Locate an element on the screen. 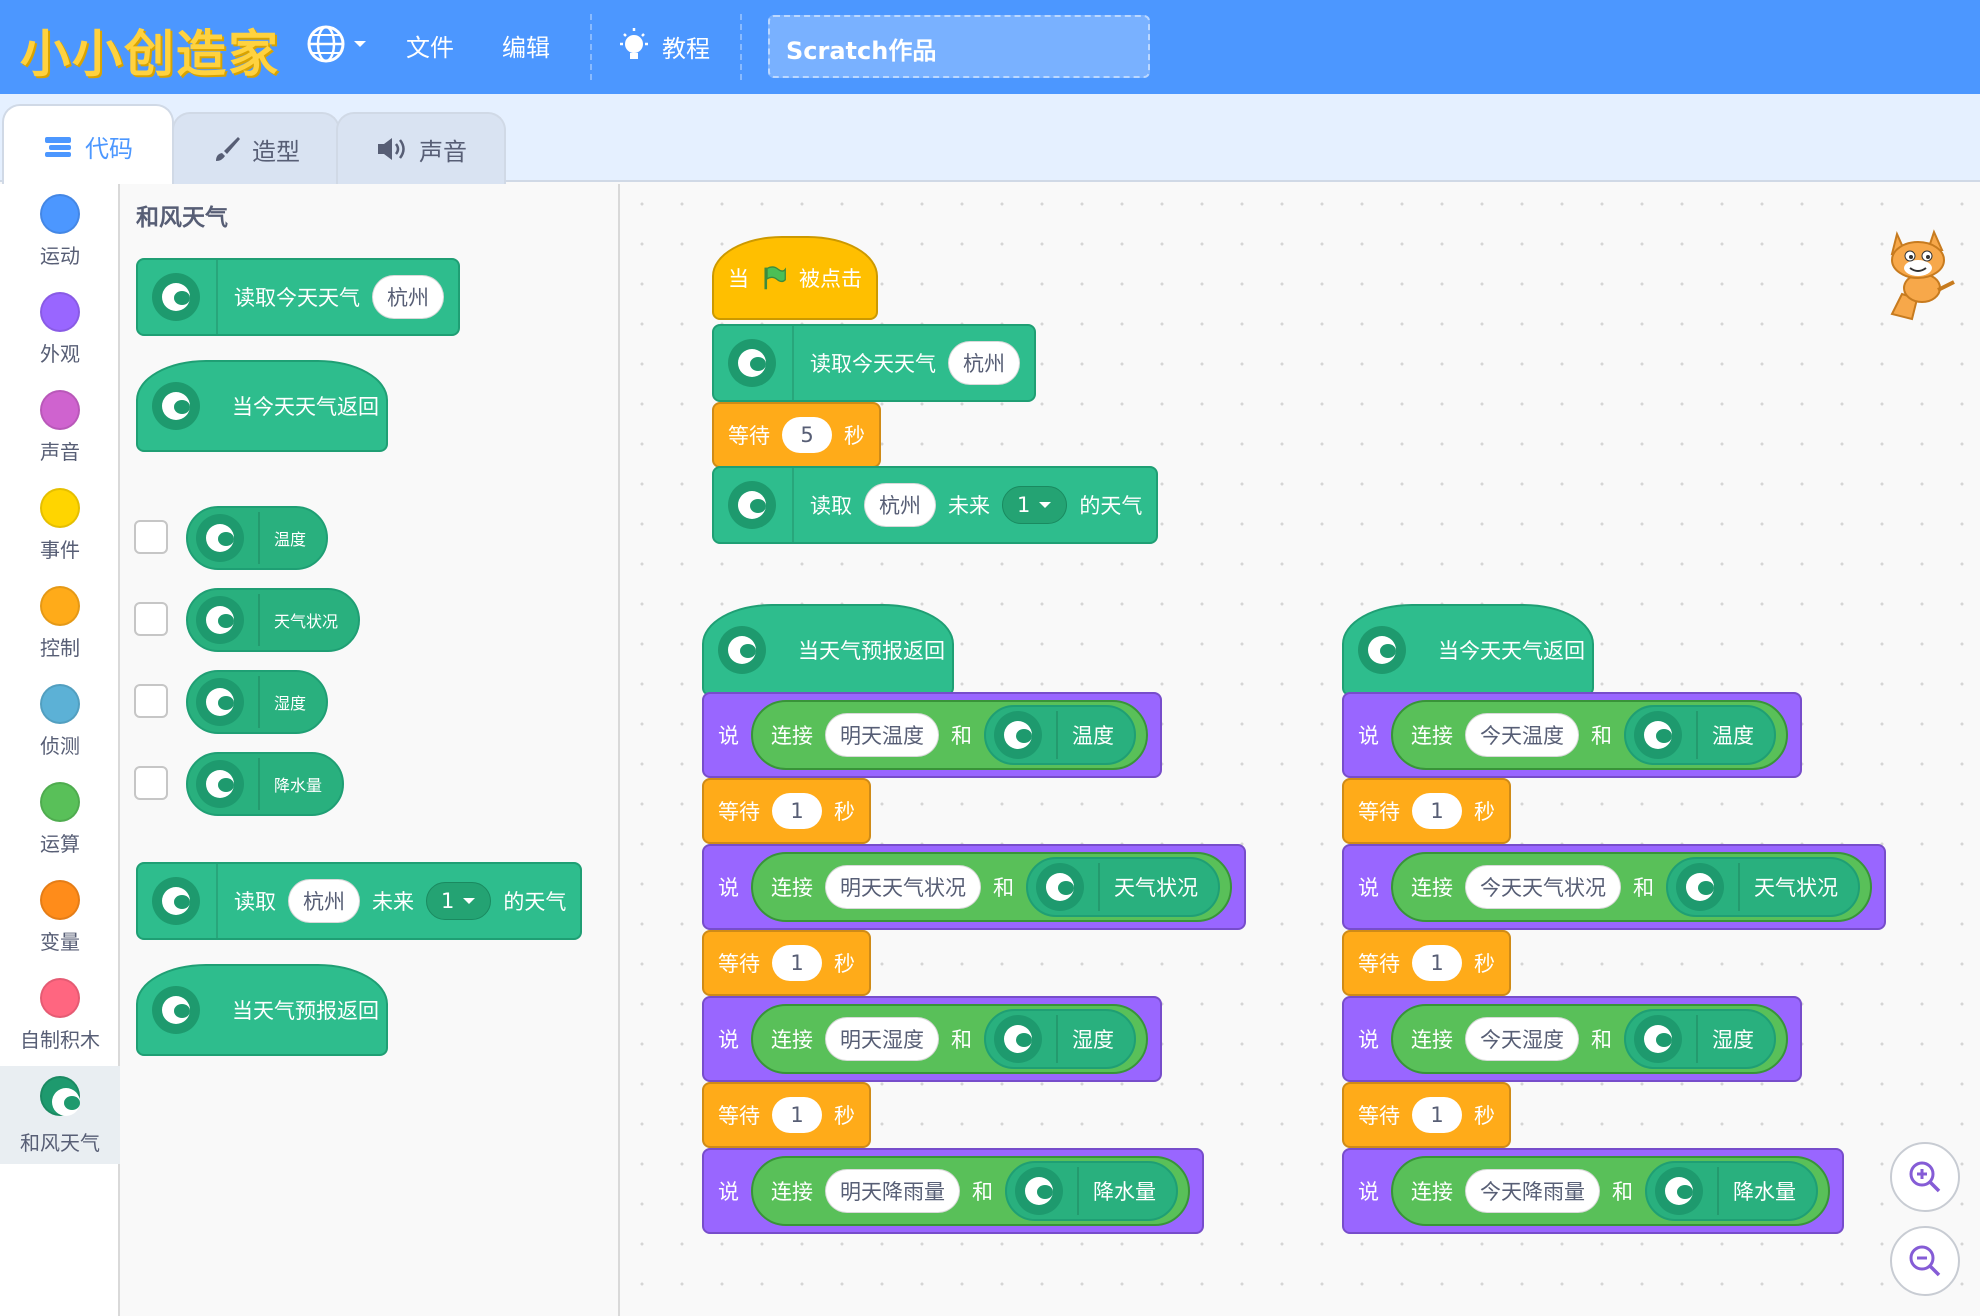 This screenshot has width=1980, height=1316. say-block: 说 连接 今天天气状况和 天气状况 is located at coordinates (1614, 887).